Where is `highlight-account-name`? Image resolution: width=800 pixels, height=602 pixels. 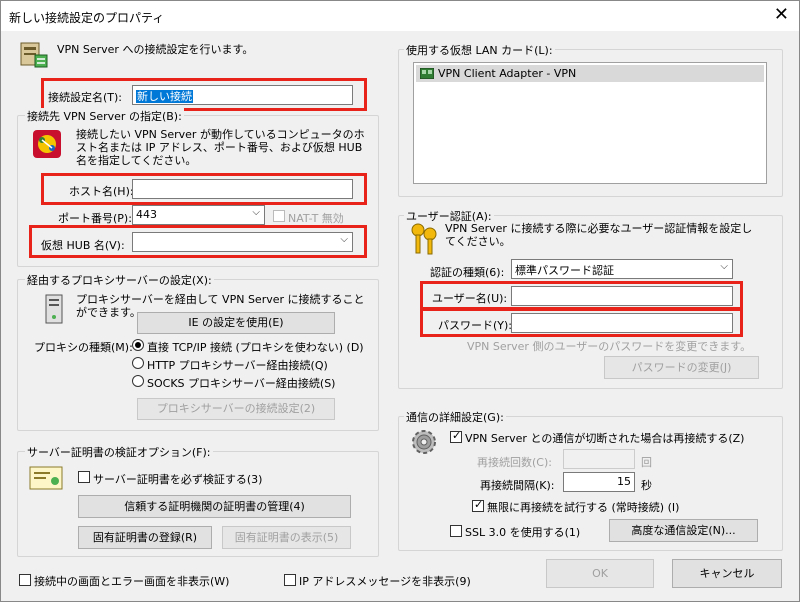 highlight-account-name is located at coordinates (204, 94).